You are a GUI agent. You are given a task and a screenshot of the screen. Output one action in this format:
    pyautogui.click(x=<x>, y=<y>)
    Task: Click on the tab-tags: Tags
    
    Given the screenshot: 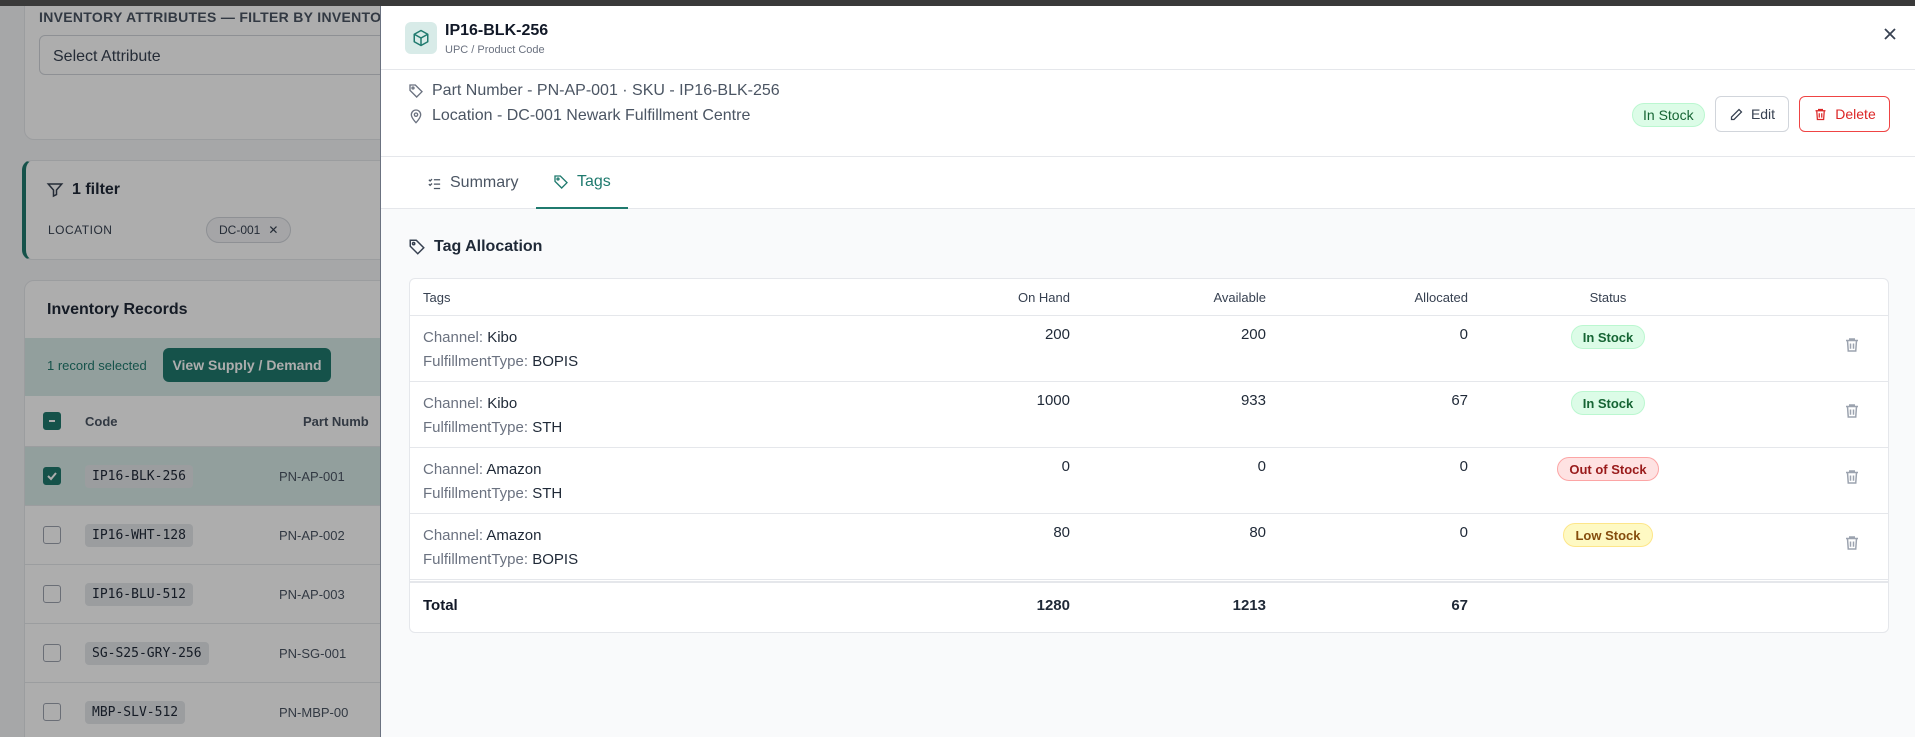 What is the action you would take?
    pyautogui.click(x=582, y=183)
    